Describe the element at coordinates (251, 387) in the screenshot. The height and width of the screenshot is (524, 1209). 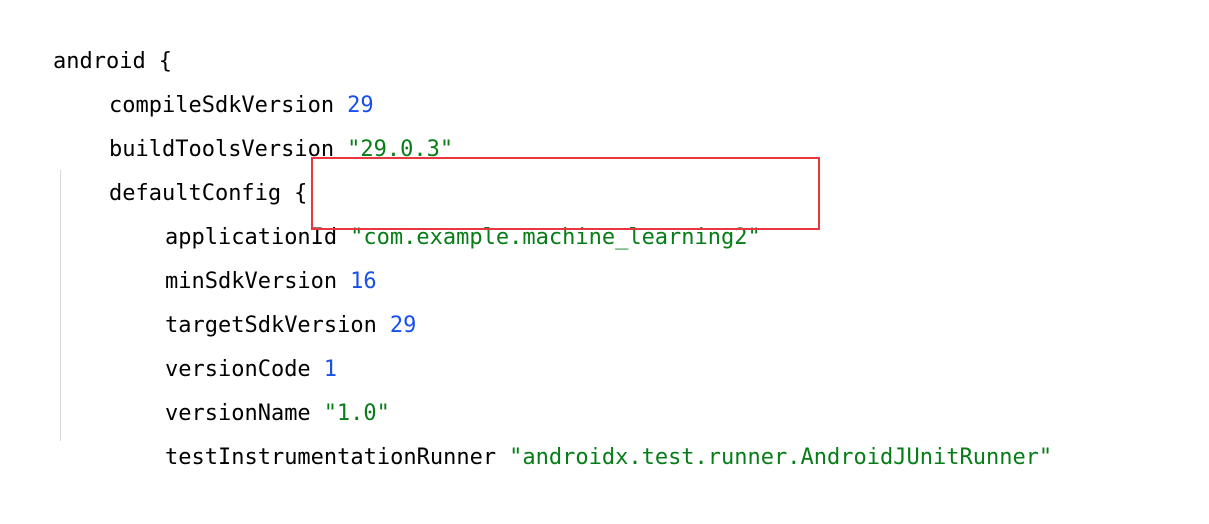
I see `code-line-version-name: versionName "1.0"` at that location.